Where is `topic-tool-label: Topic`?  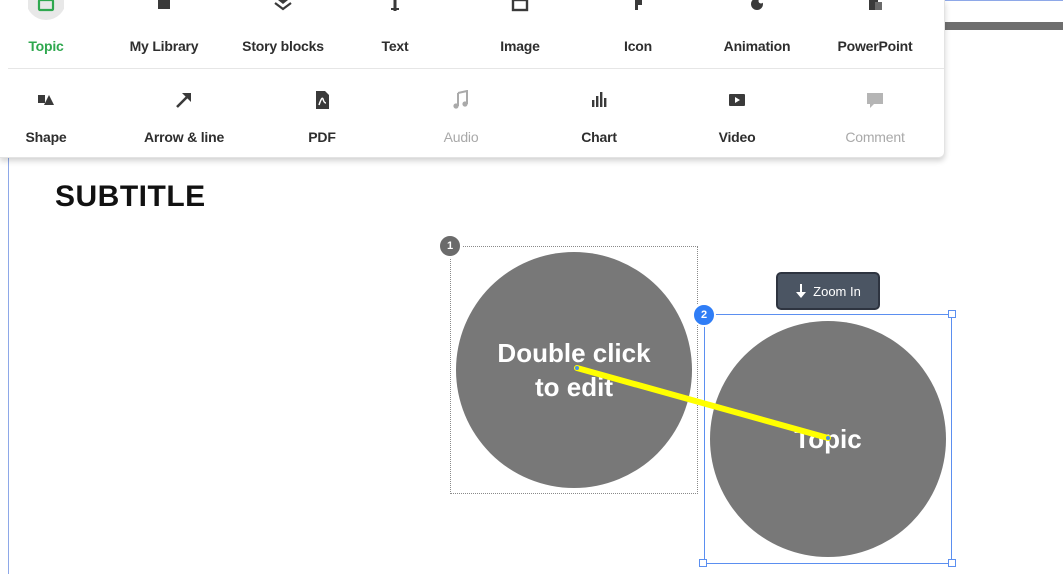 topic-tool-label: Topic is located at coordinates (46, 46).